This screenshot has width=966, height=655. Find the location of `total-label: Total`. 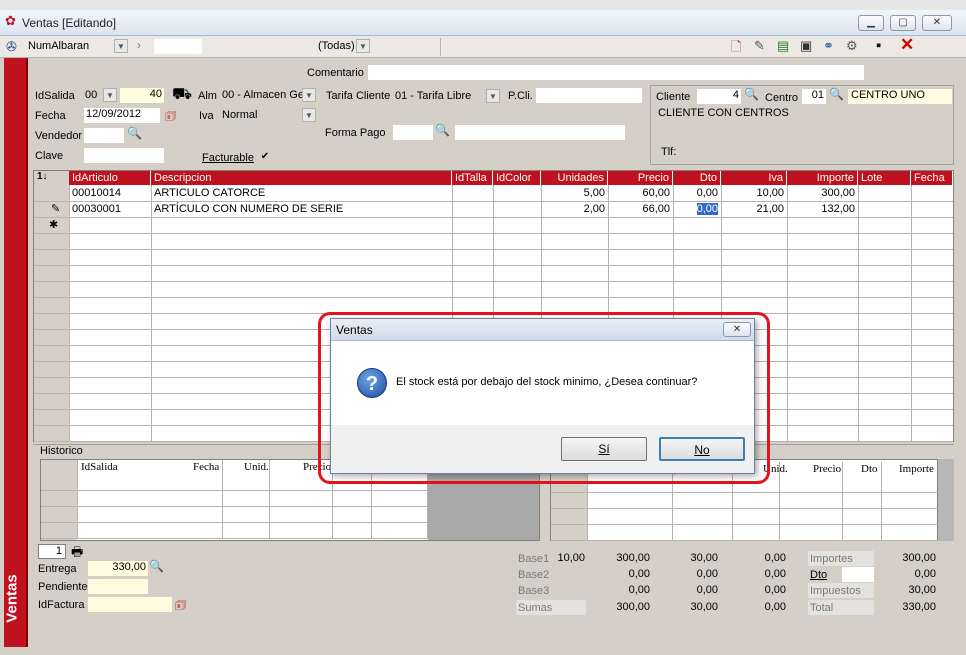

total-label: Total is located at coordinates (822, 608).